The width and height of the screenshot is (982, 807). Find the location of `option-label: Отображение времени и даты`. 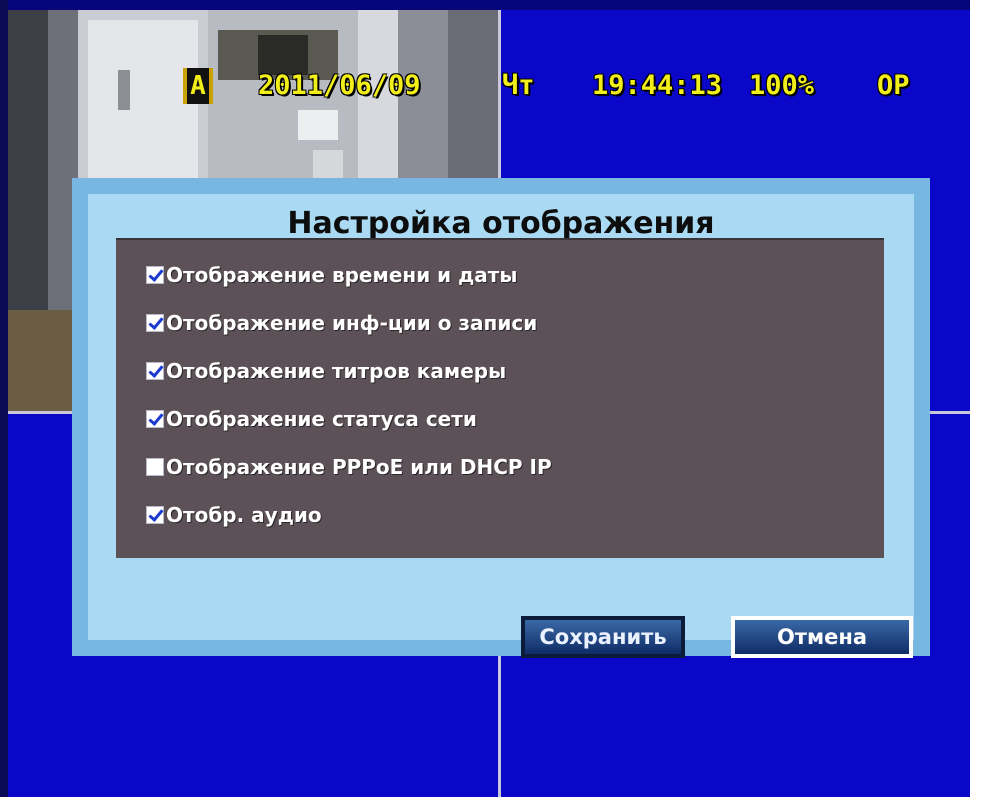

option-label: Отображение времени и даты is located at coordinates (342, 275).